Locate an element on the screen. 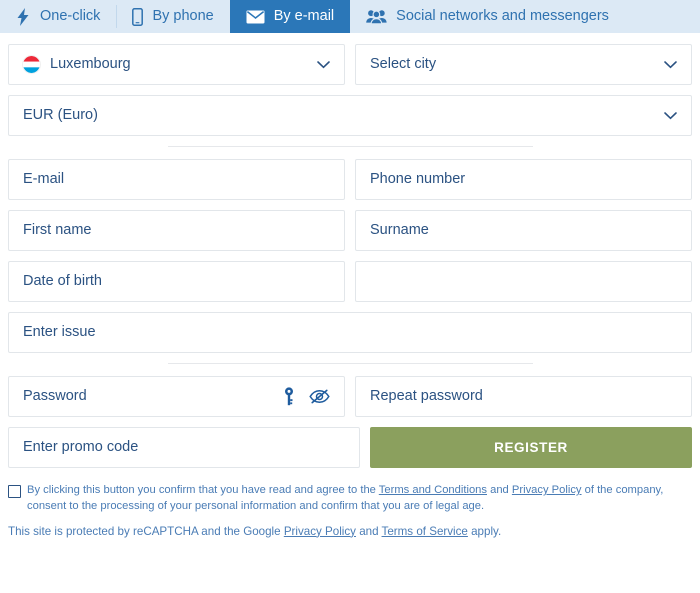 The width and height of the screenshot is (700, 593). terms-checkbox is located at coordinates (14, 491).